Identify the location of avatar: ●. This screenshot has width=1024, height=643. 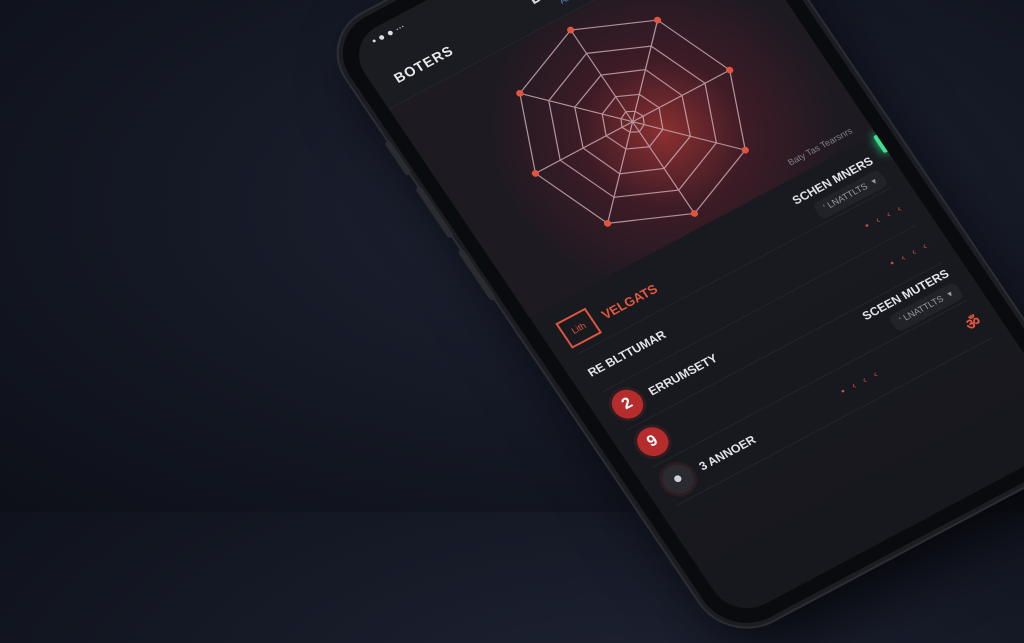
(678, 479).